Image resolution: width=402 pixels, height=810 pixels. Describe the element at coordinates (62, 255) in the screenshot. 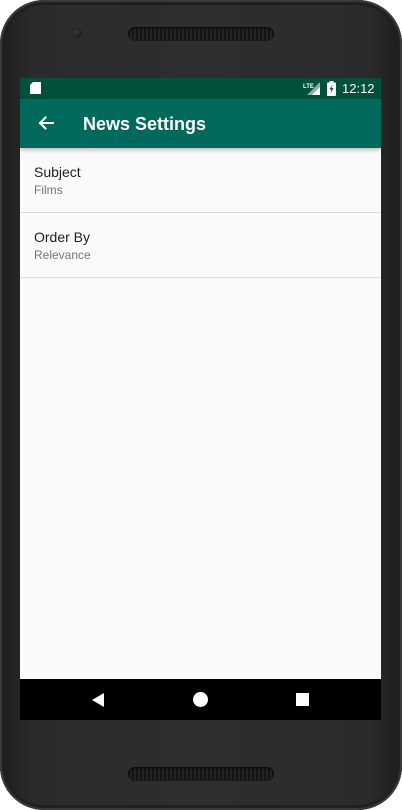

I see `preference-summary: Relevance` at that location.